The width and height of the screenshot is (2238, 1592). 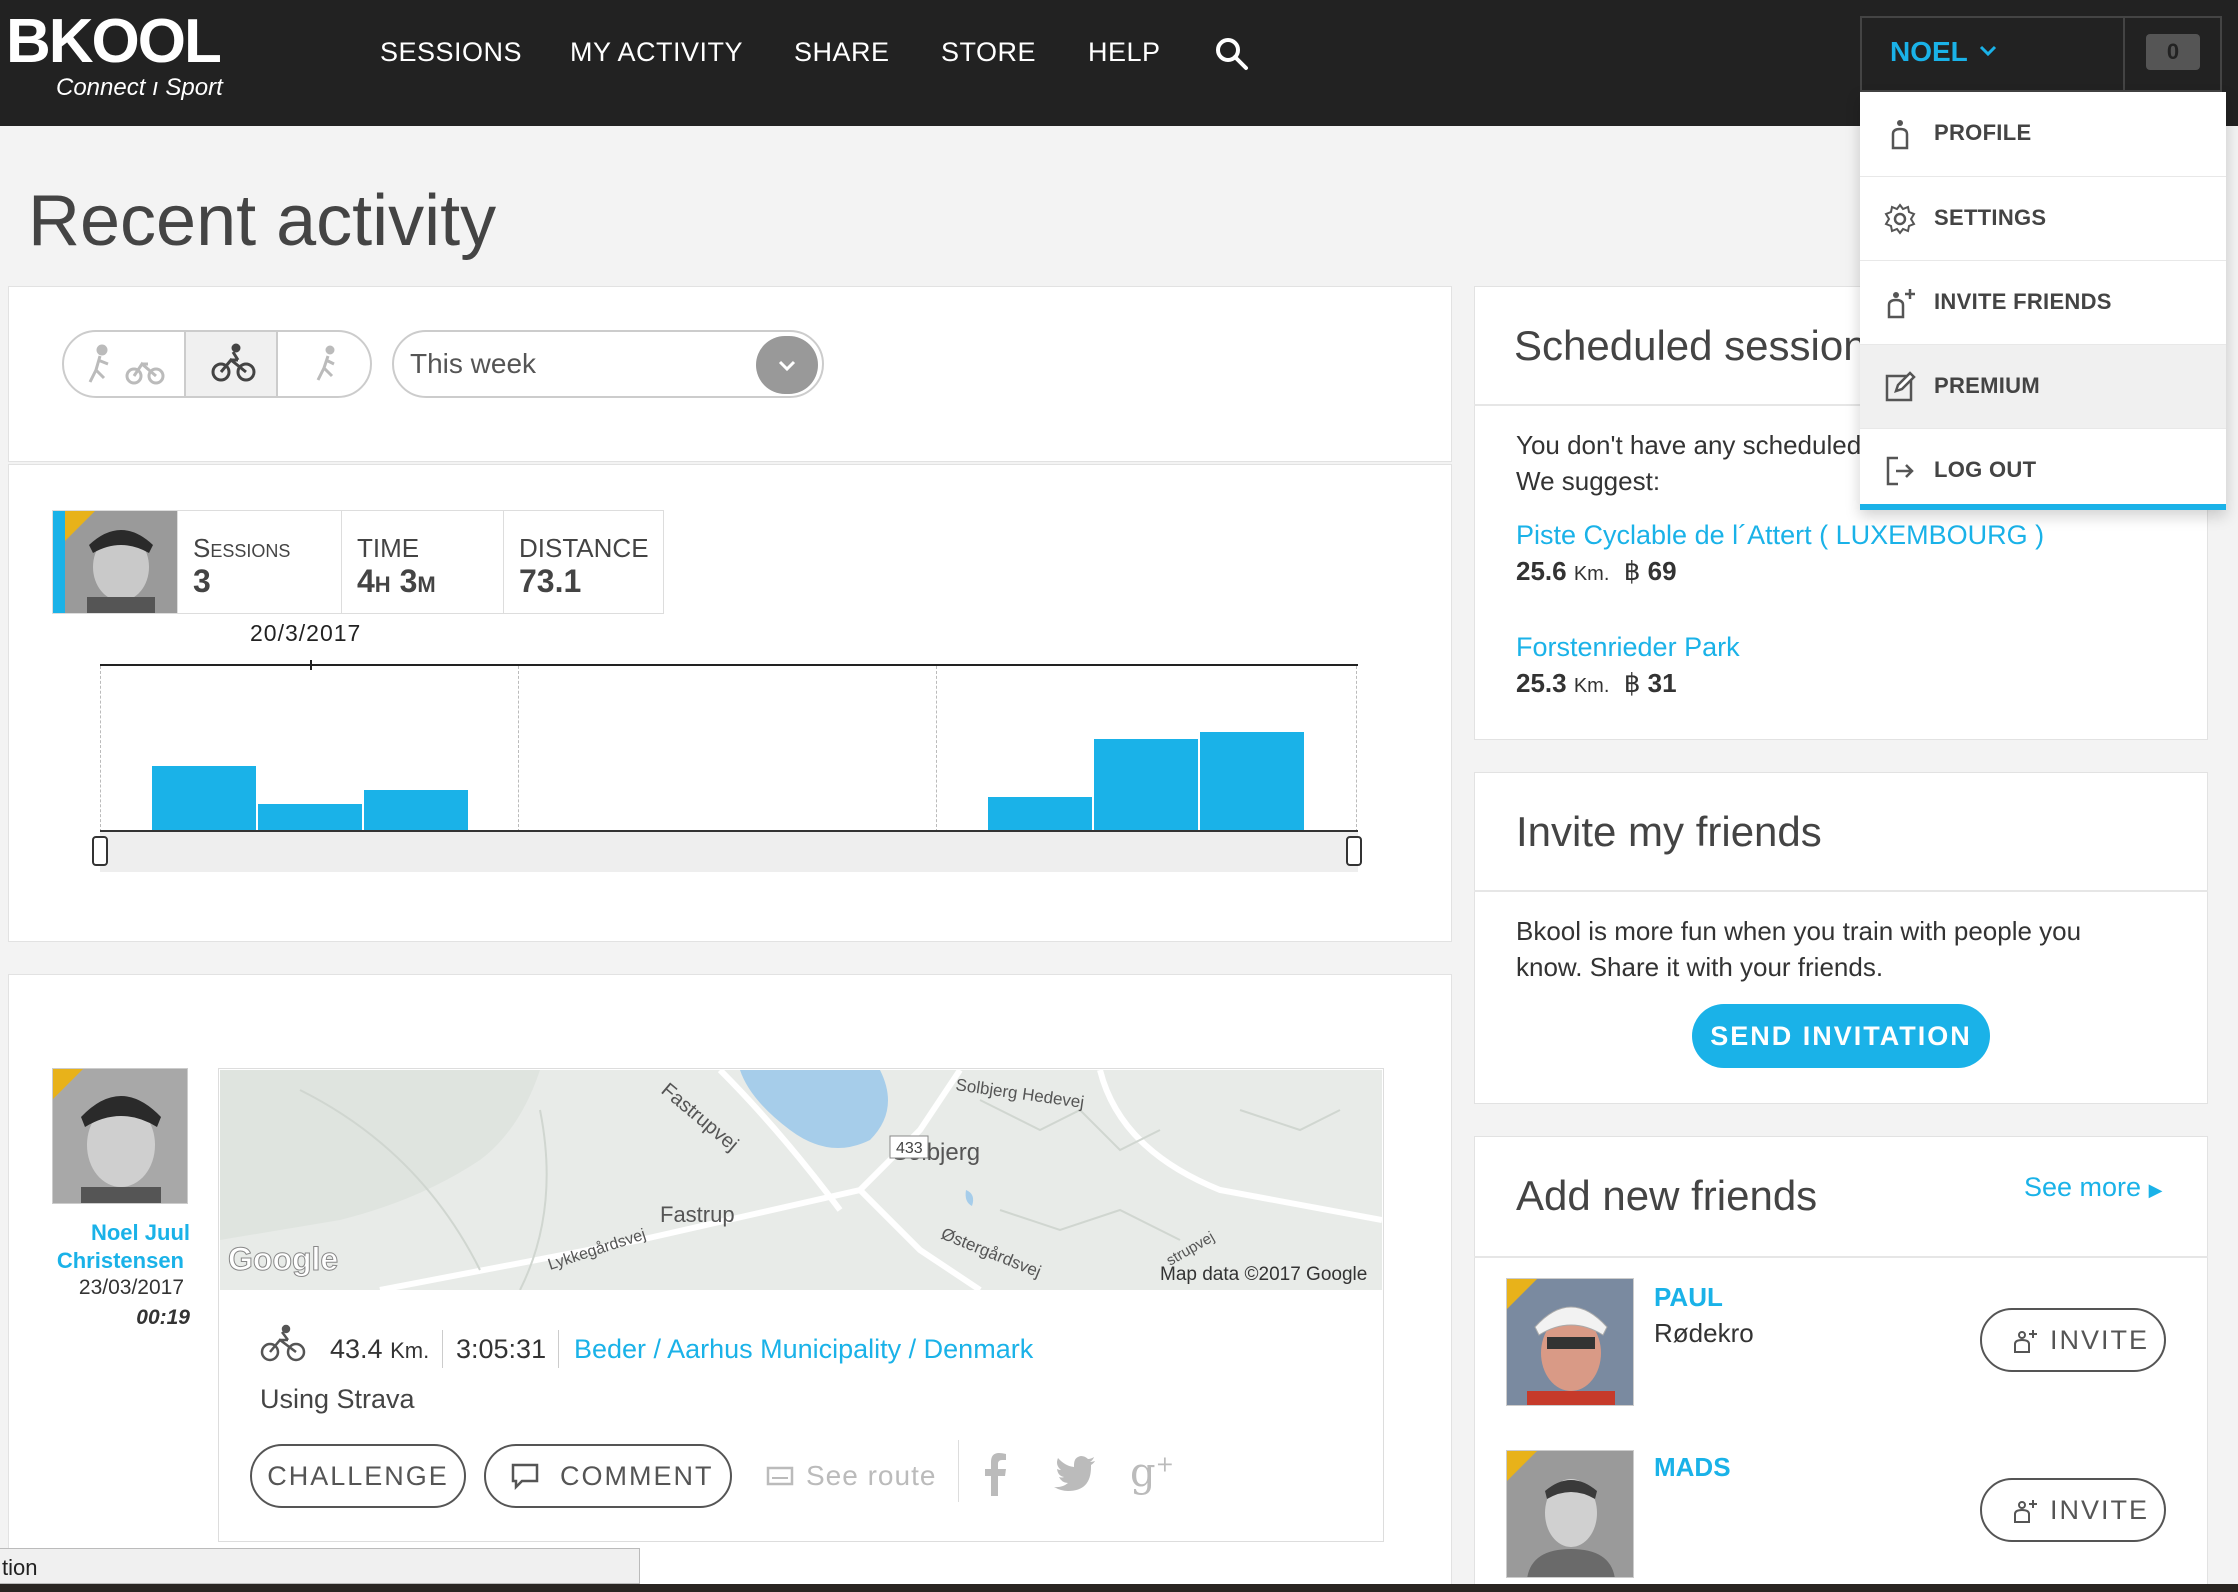 I want to click on invite-mads-button: INVITE, so click(x=2073, y=1510).